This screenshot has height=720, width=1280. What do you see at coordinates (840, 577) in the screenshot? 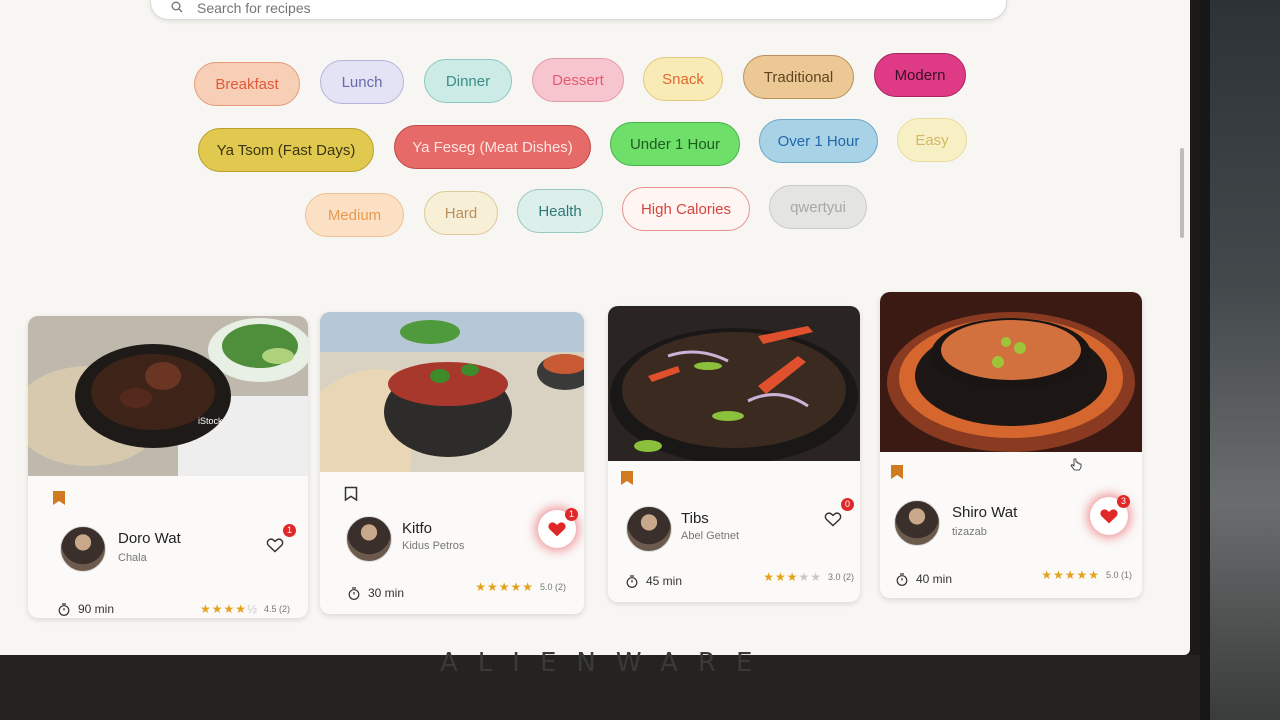
I see `rating-text: 3.0 (2)` at bounding box center [840, 577].